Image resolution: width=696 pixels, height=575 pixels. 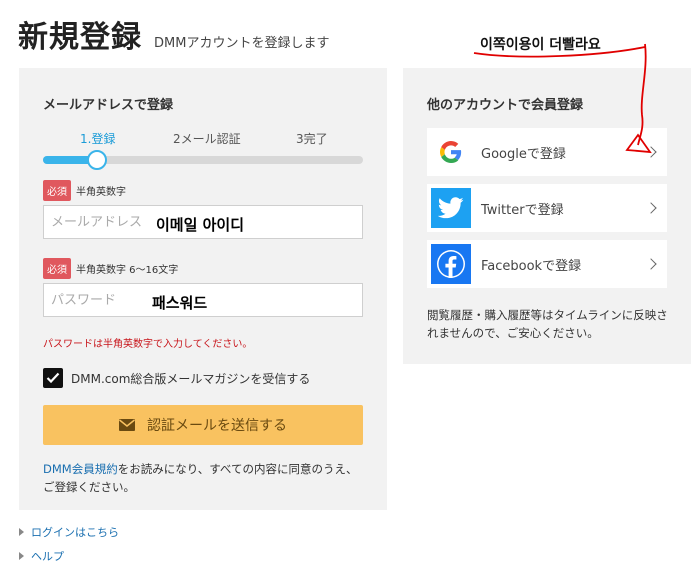 I want to click on google-register-label: Googleで登録, so click(x=523, y=154).